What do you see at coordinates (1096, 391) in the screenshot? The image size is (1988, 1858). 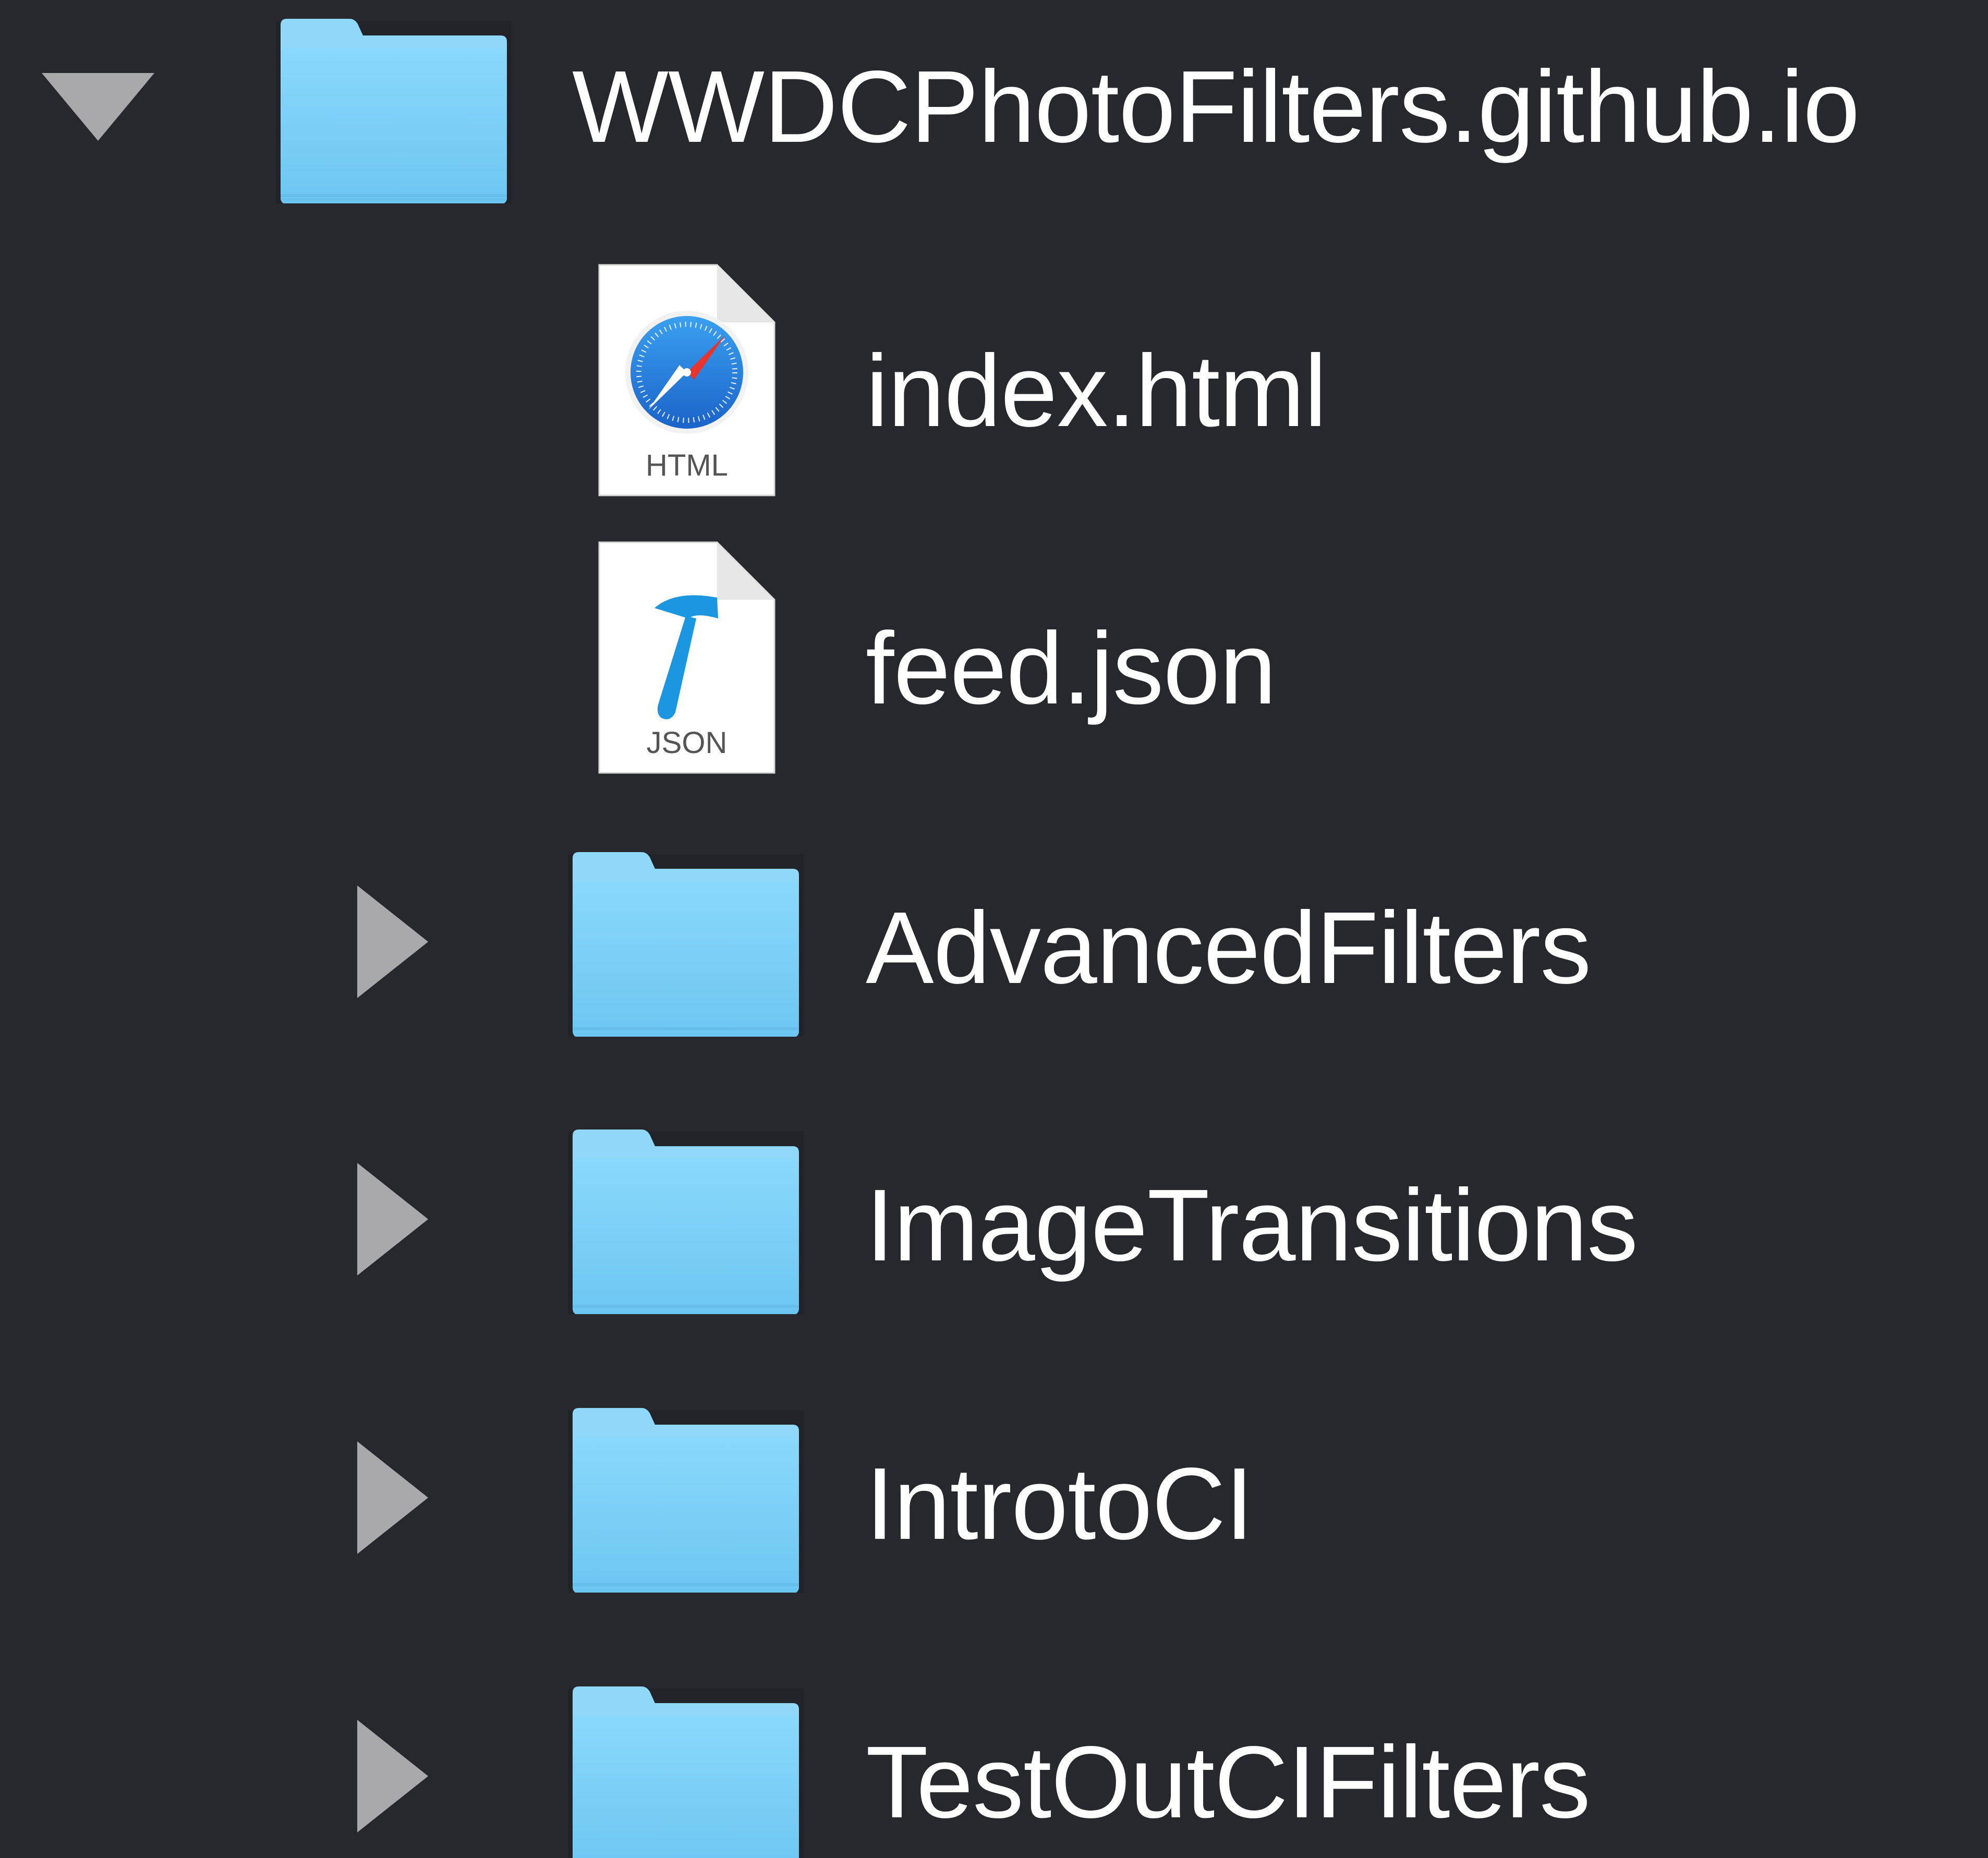 I see `tree-item-label: index.html` at bounding box center [1096, 391].